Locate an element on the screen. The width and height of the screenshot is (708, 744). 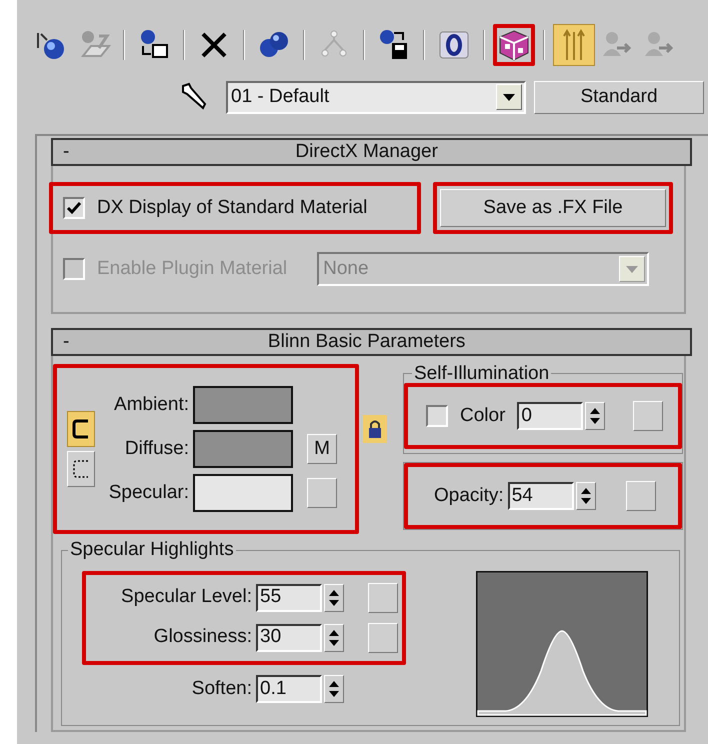
map-button: M is located at coordinates (322, 449).